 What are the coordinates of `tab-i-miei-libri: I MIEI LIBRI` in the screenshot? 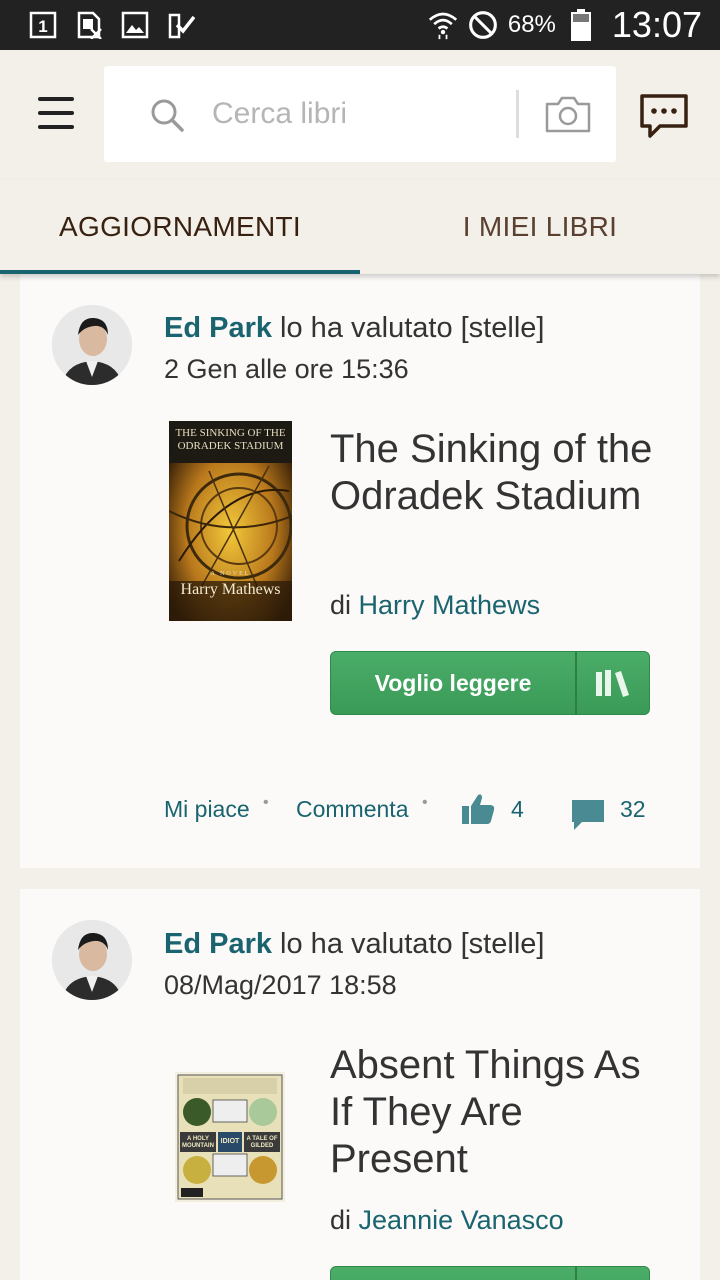 It's located at (540, 227).